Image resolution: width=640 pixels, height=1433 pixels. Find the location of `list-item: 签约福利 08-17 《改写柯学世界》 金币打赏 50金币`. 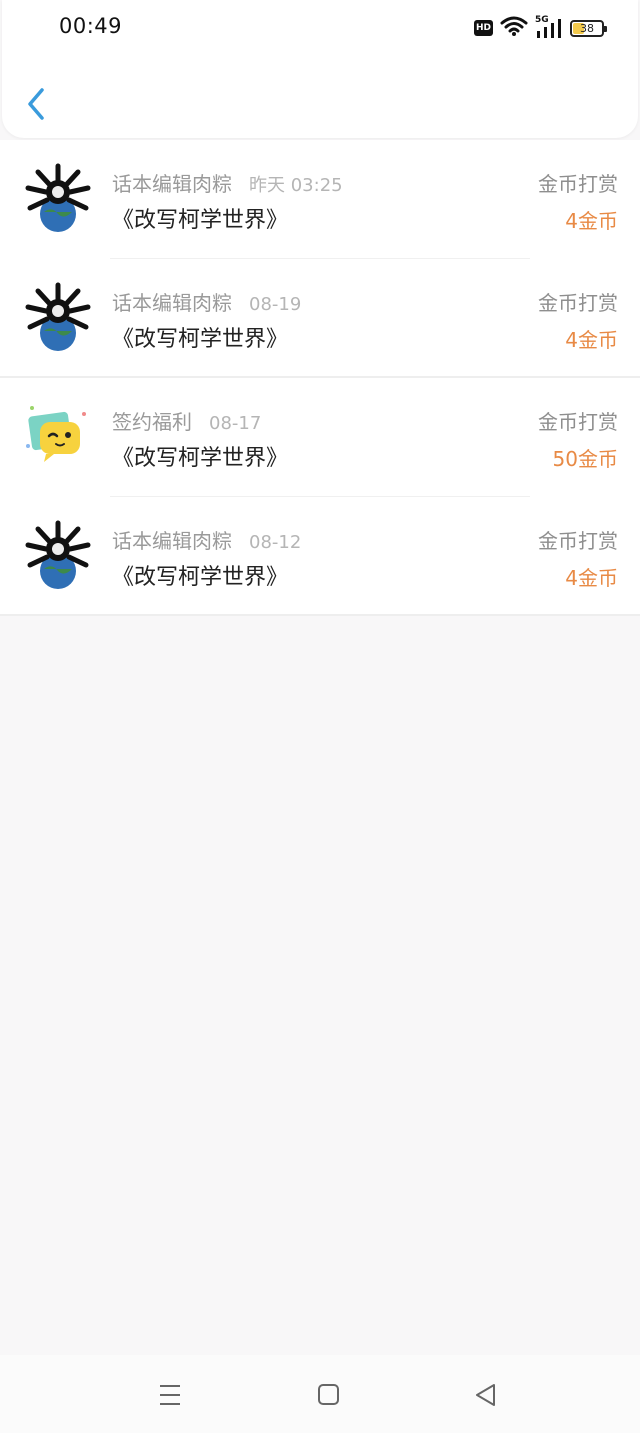

list-item: 签约福利 08-17 《改写柯学世界》 金币打赏 50金币 is located at coordinates (320, 437).